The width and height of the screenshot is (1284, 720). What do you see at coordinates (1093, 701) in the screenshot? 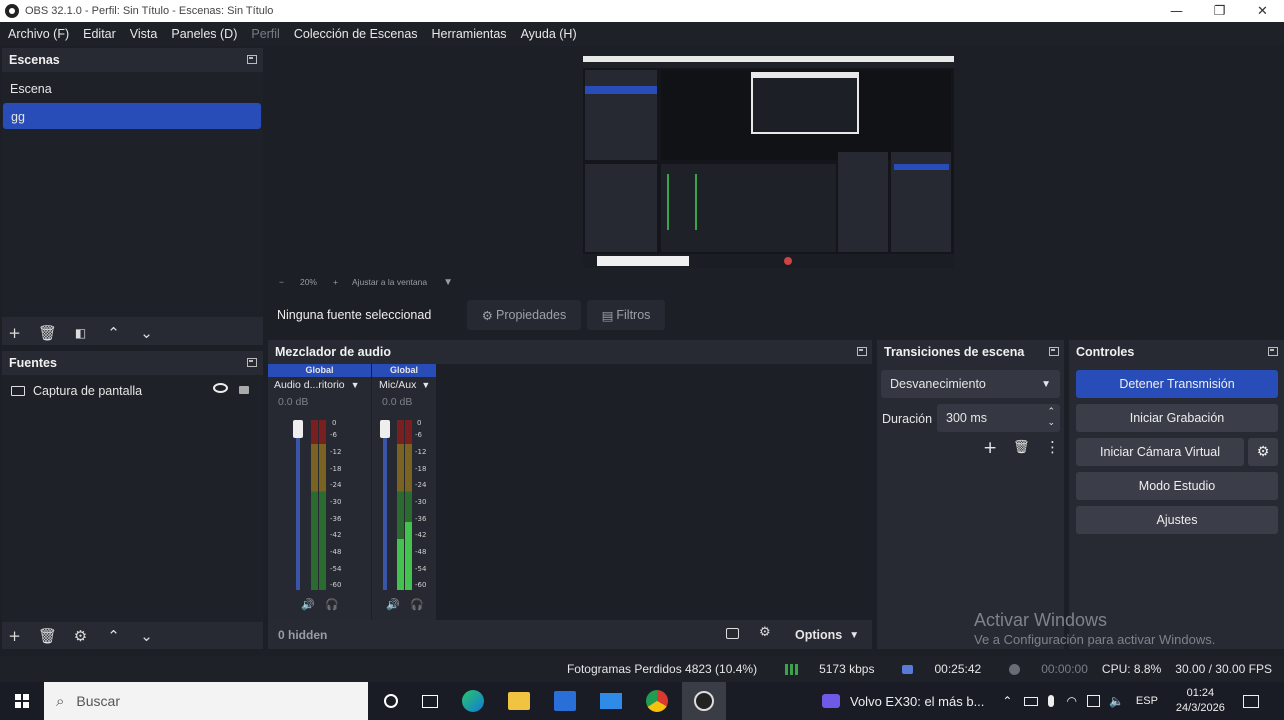
I see `network-icon` at bounding box center [1093, 701].